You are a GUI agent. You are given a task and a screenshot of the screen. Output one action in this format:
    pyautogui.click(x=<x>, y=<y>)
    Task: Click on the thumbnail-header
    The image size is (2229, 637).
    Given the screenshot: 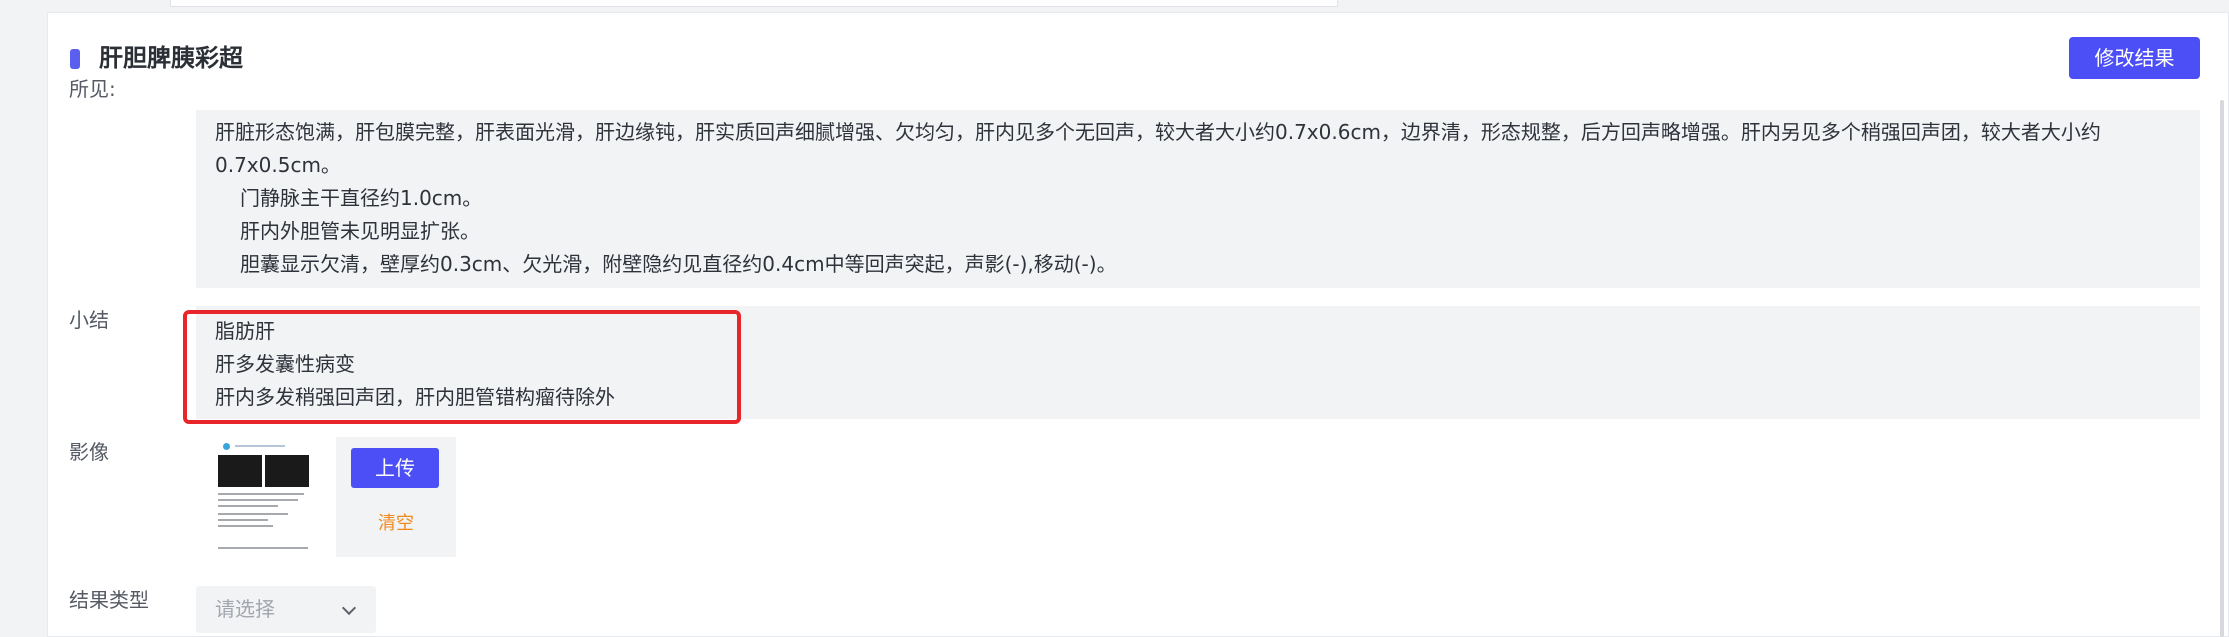 What is the action you would take?
    pyautogui.click(x=260, y=446)
    